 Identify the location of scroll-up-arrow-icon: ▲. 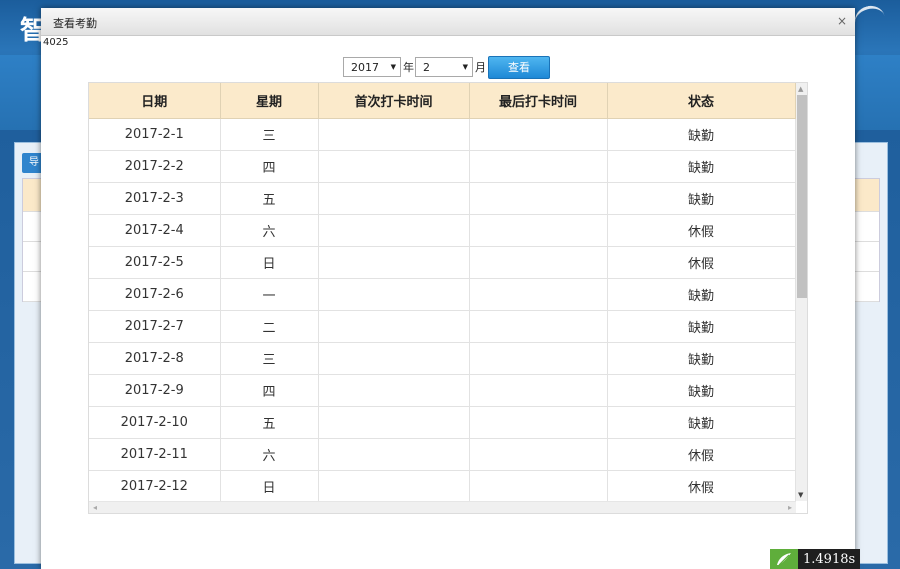
(800, 89).